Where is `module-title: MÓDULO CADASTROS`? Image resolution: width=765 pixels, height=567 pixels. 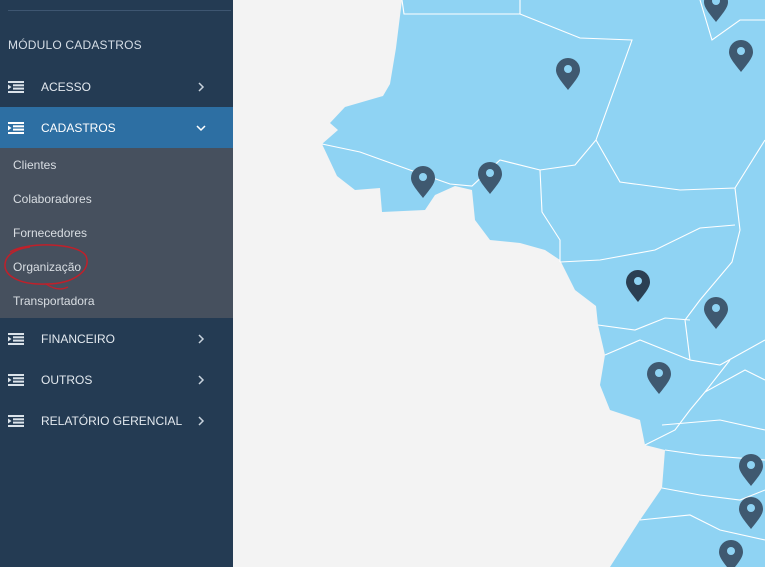
module-title: MÓDULO CADASTROS is located at coordinates (75, 45).